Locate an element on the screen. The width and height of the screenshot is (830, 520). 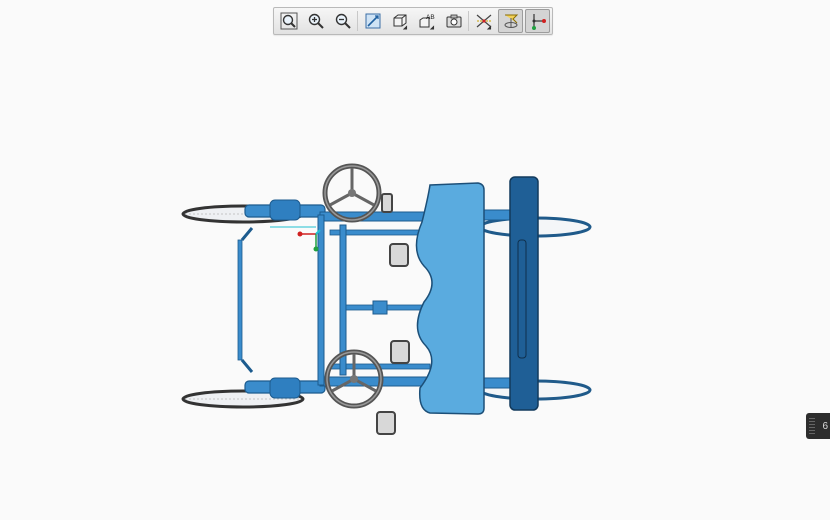
repaint-icon is located at coordinates (372, 21).